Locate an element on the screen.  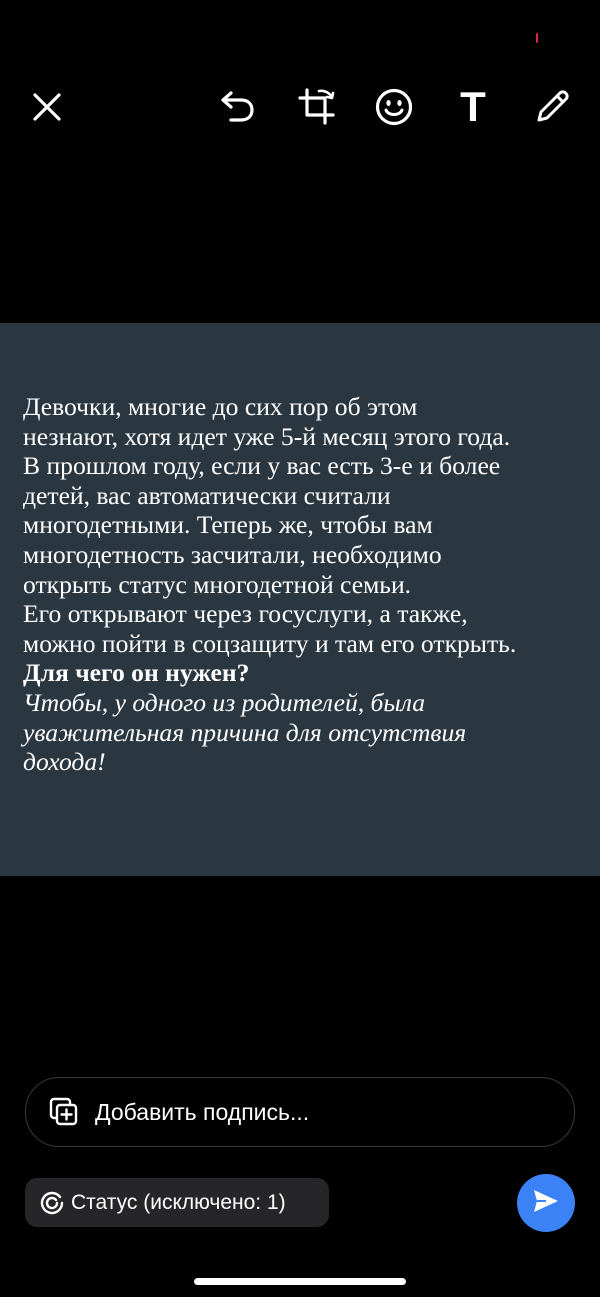
editor-toolbar: T is located at coordinates (300, 107).